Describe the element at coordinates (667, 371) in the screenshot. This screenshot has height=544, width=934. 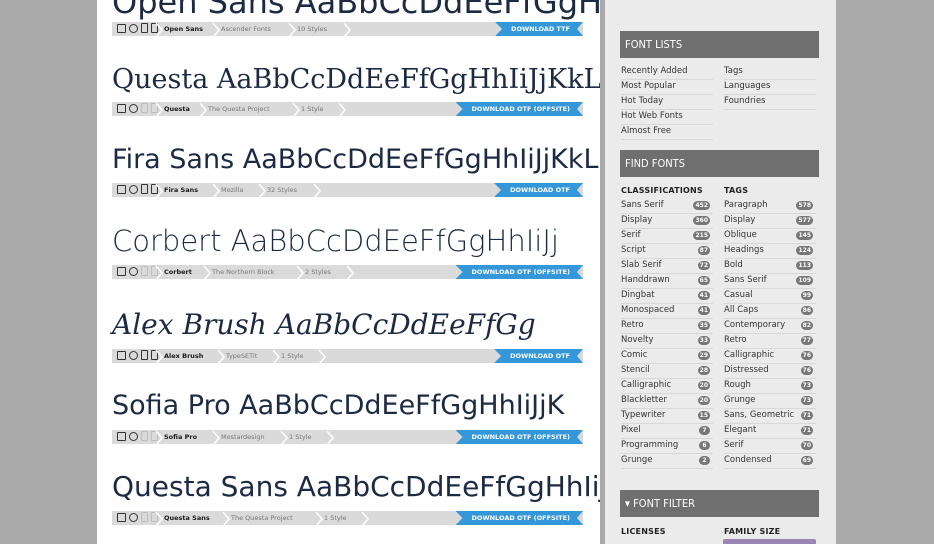
I see `classification-item: Stencil 28` at that location.